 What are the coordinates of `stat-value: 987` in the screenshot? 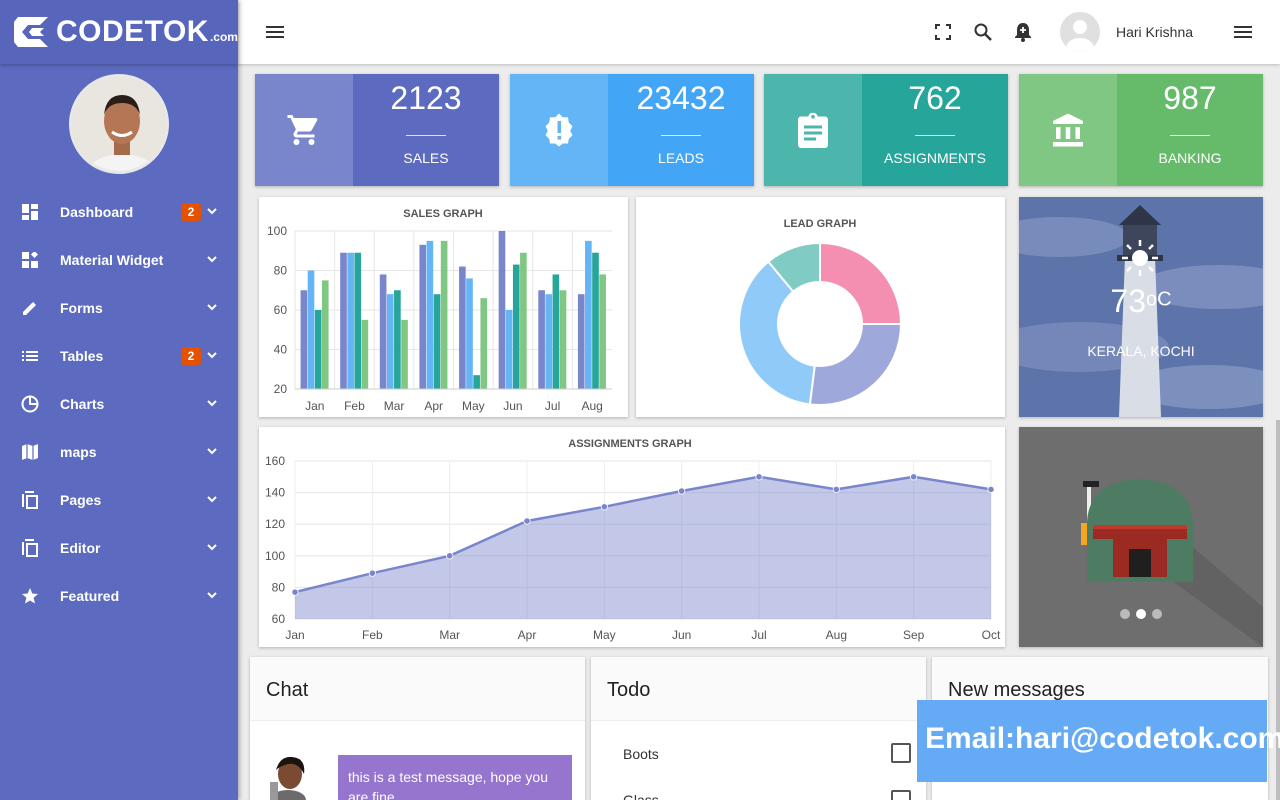 It's located at (1190, 98).